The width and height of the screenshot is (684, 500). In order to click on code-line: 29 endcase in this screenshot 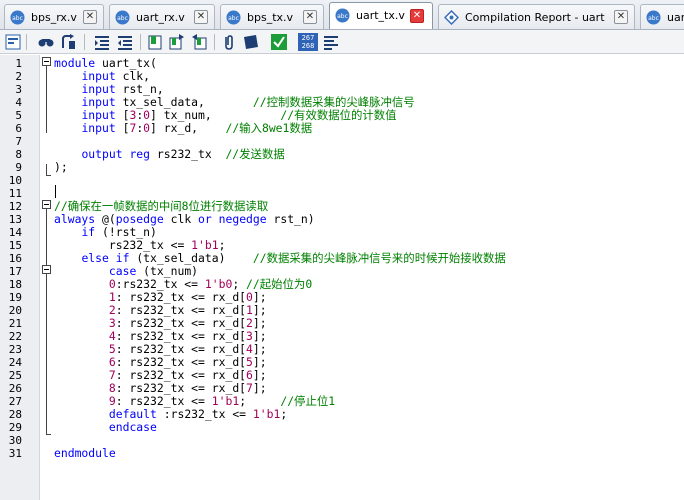, I will do `click(342, 427)`.